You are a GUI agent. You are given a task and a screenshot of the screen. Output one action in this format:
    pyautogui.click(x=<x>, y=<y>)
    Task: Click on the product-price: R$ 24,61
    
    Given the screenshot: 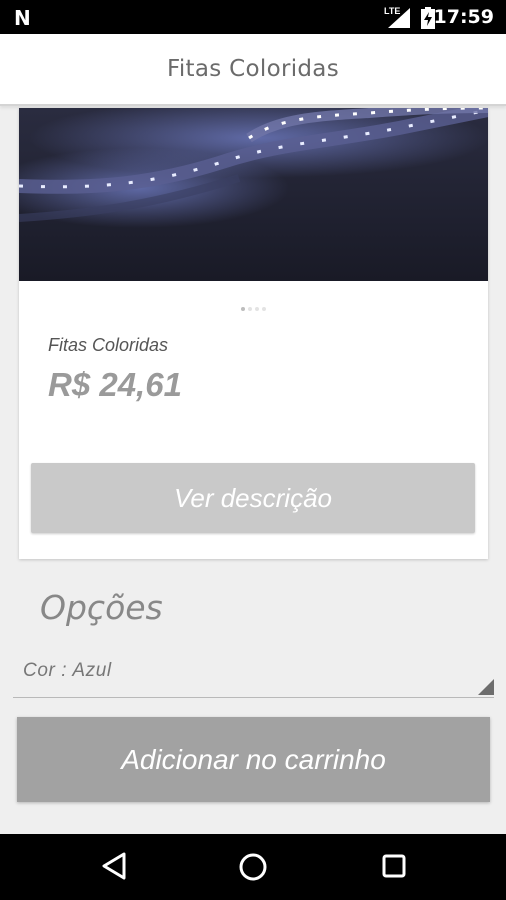 What is the action you would take?
    pyautogui.click(x=115, y=384)
    